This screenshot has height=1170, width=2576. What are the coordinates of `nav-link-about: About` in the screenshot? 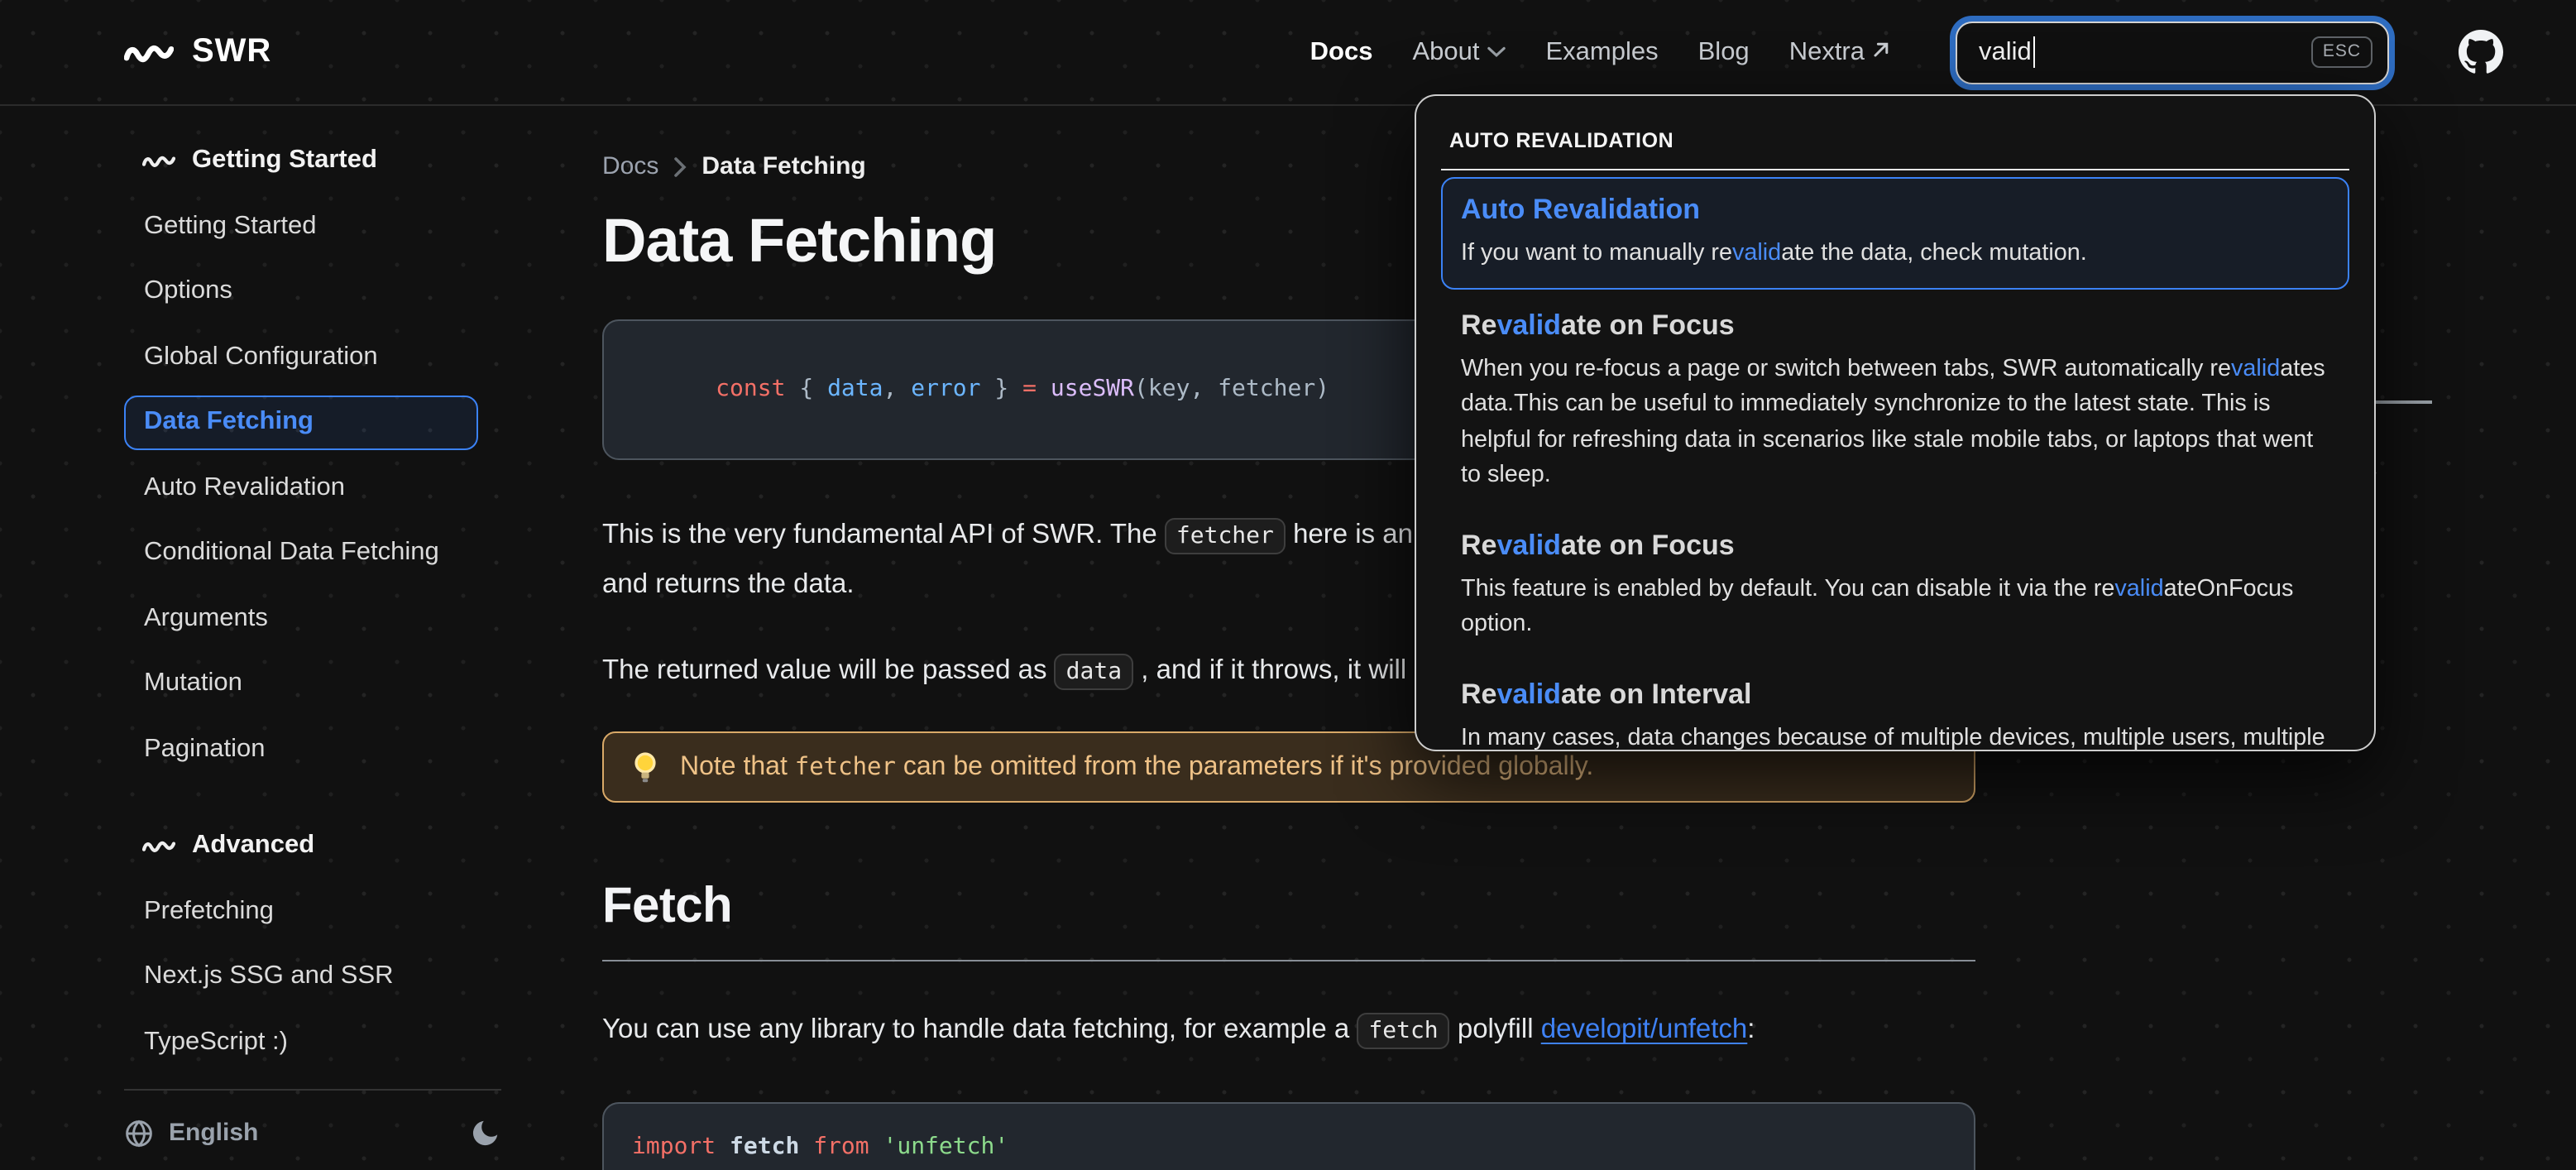 It's located at (1459, 52).